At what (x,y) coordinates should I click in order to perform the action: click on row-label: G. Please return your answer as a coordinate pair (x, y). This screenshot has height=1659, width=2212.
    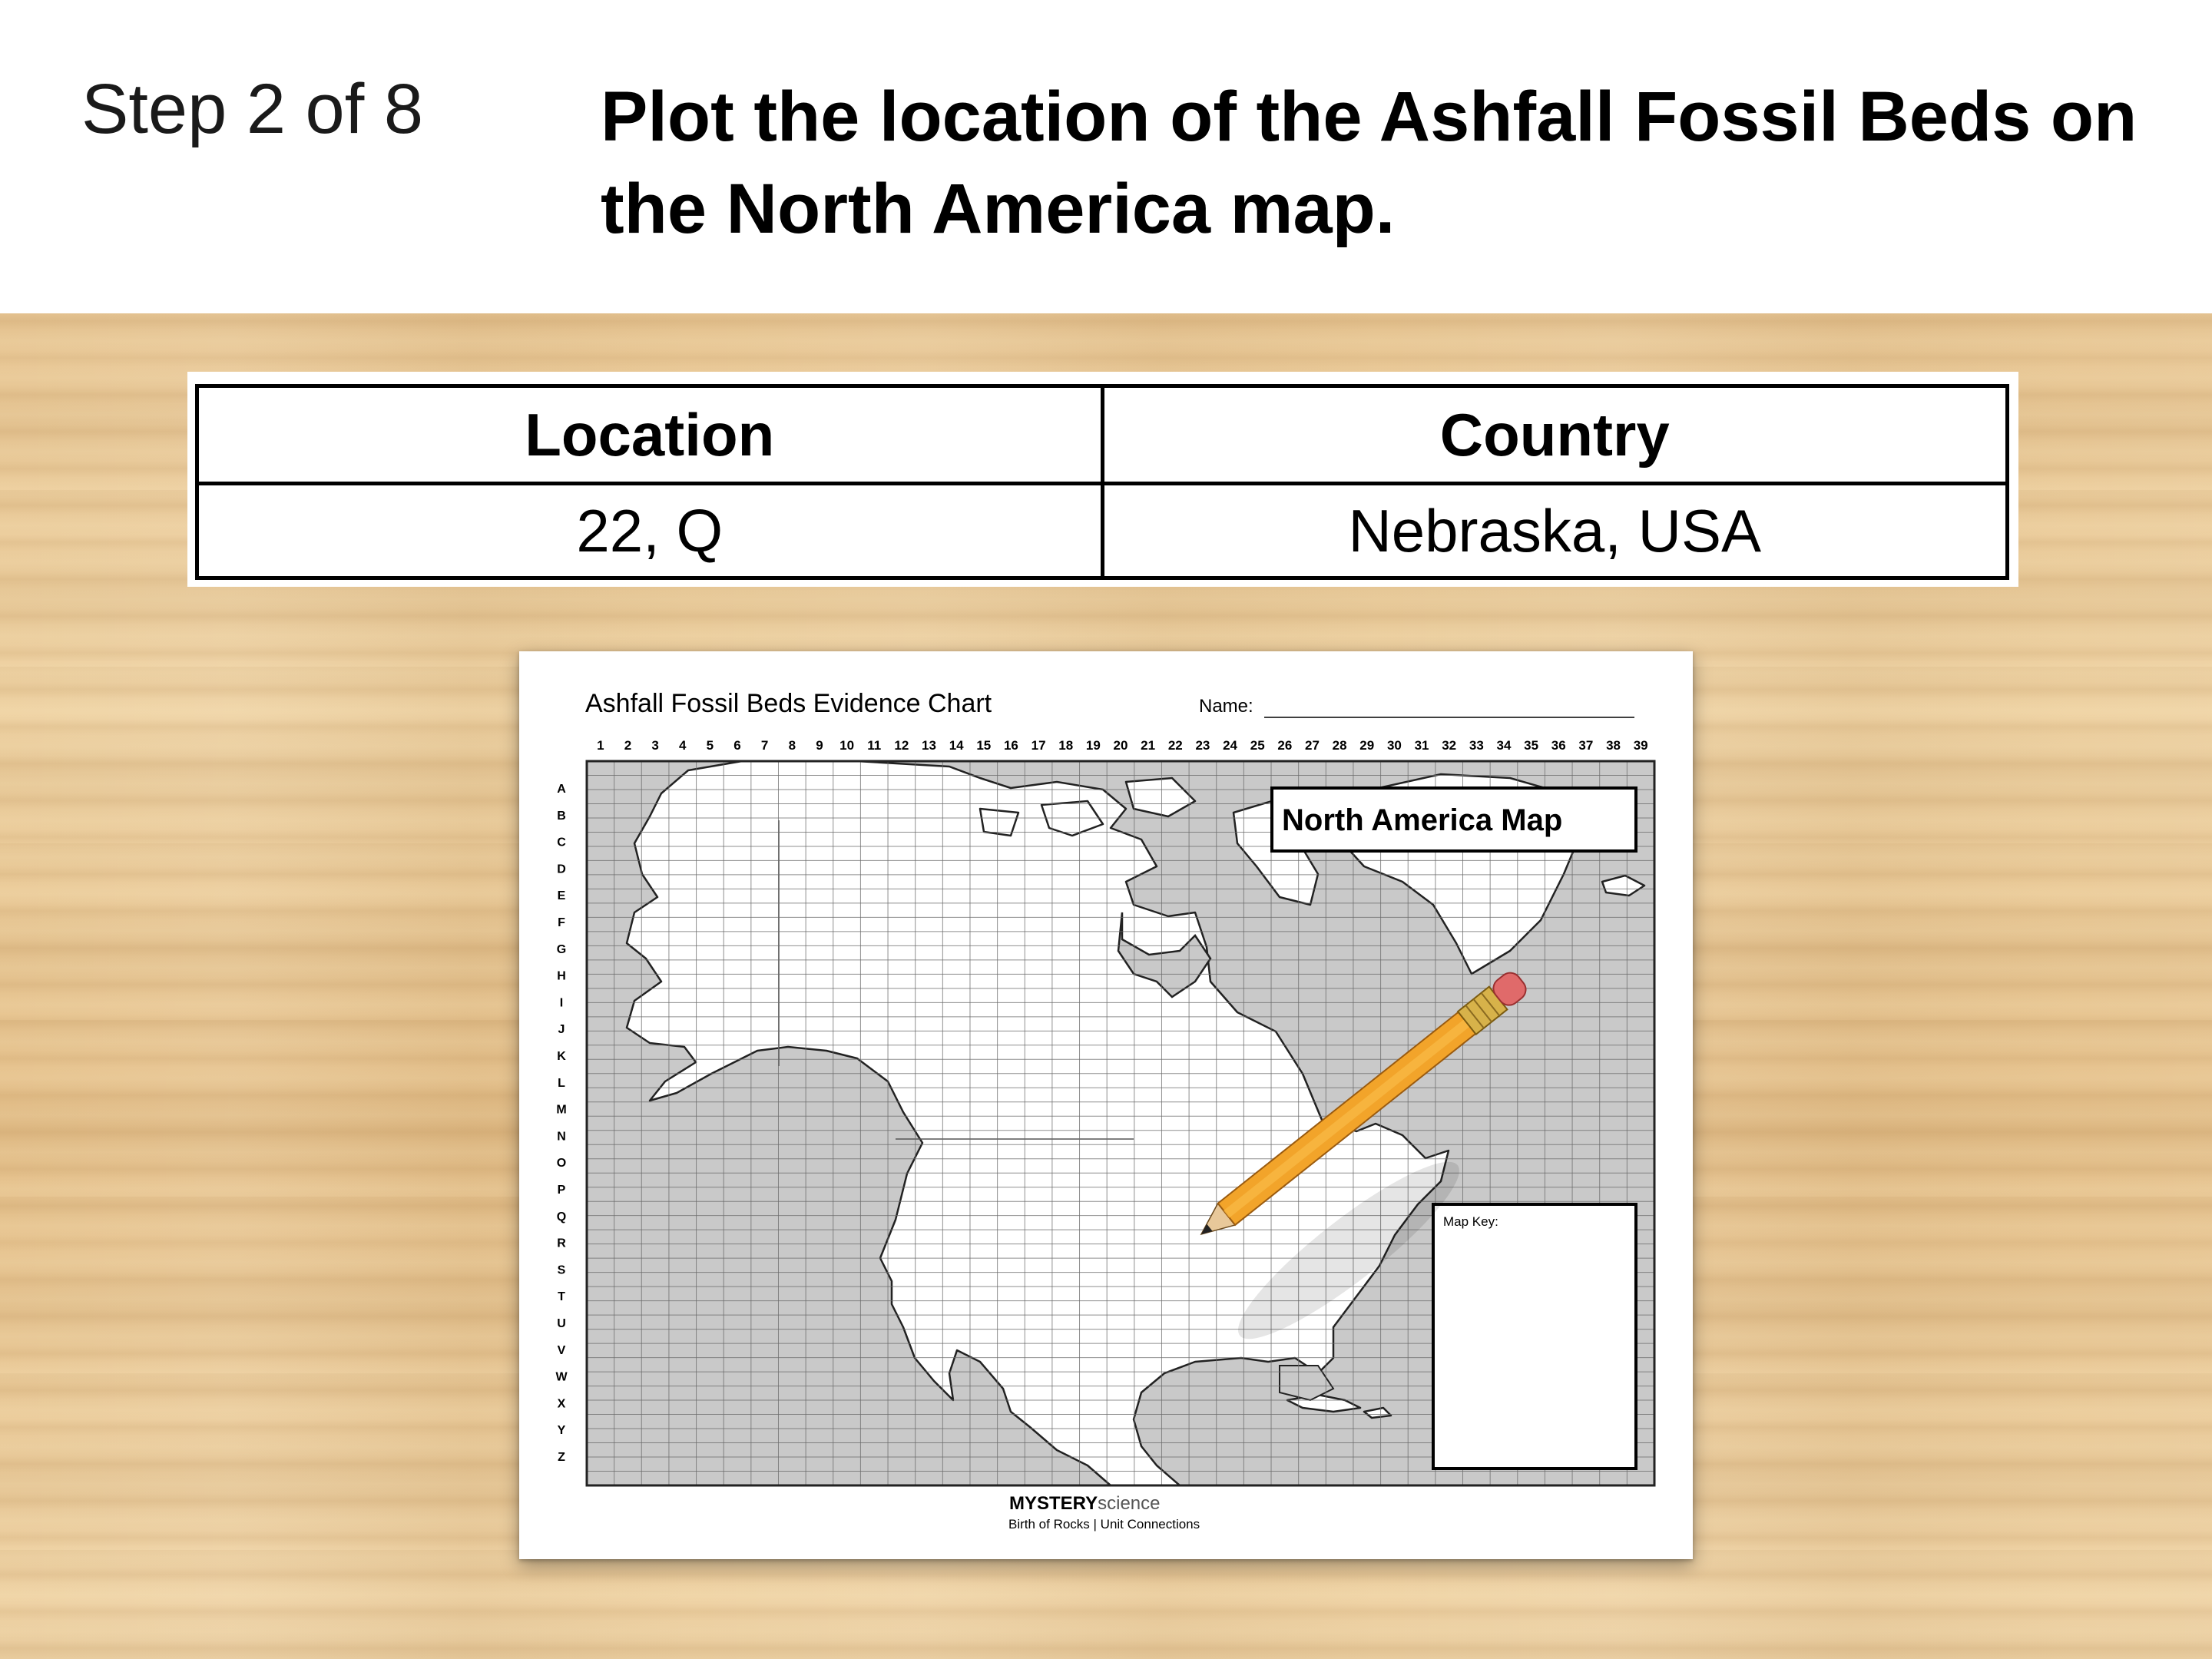
    Looking at the image, I should click on (561, 950).